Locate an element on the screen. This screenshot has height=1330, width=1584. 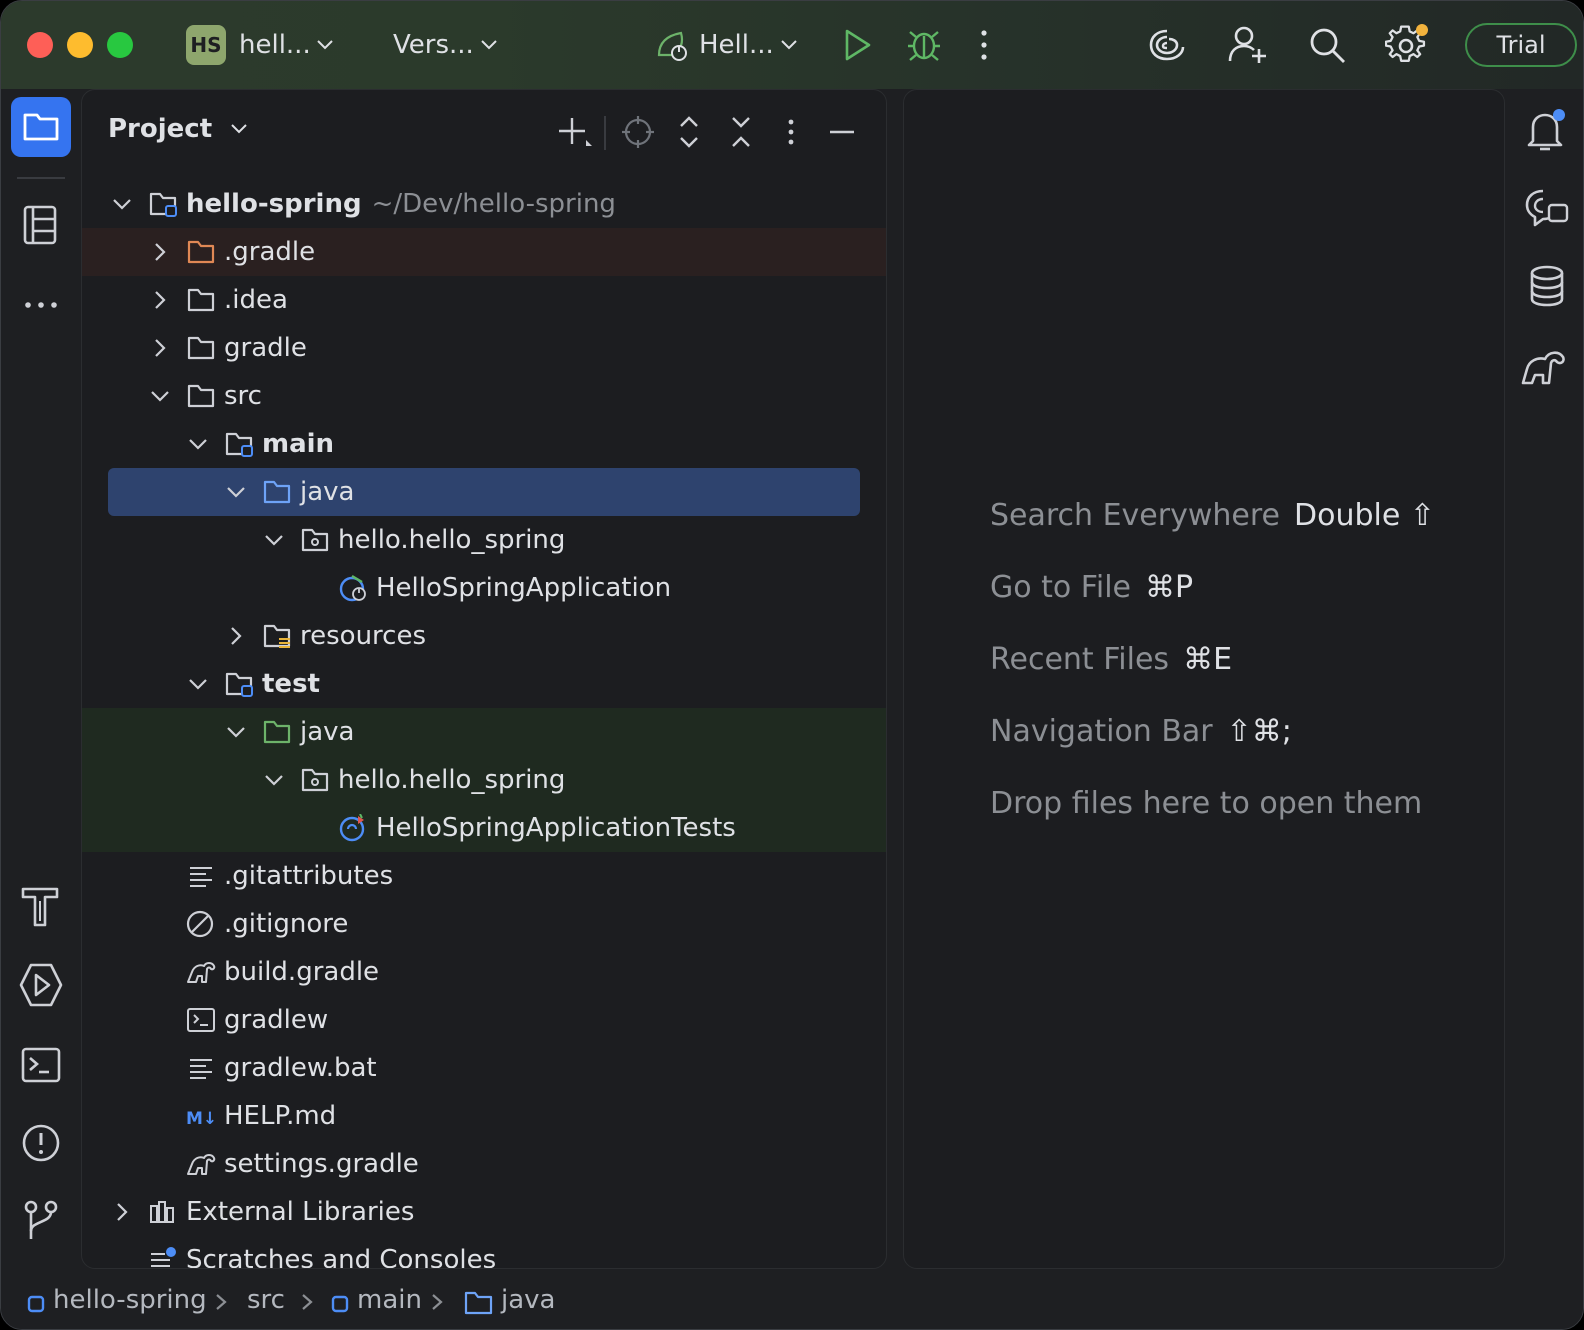
structure-tool-button is located at coordinates (41, 225).